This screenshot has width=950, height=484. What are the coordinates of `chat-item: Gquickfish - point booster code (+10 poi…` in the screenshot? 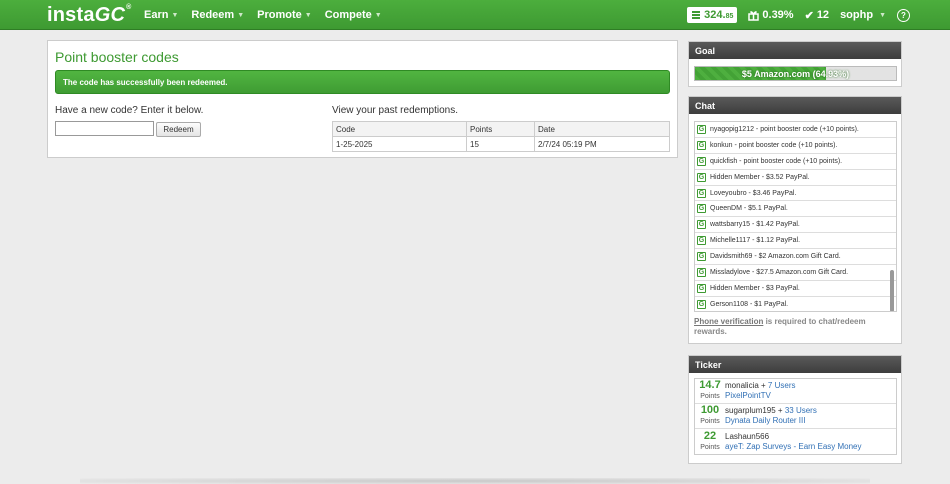 It's located at (795, 162).